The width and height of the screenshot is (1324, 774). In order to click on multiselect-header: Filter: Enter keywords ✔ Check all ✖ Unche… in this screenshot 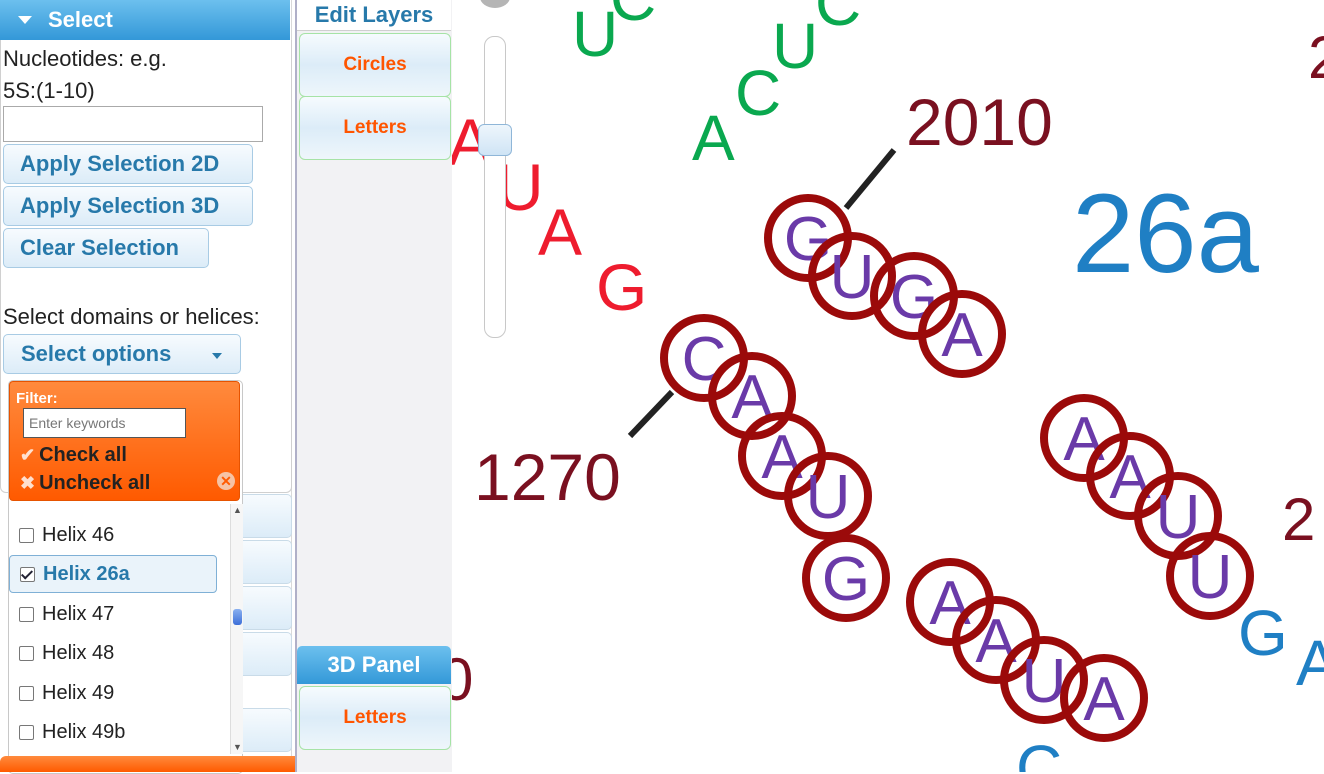, I will do `click(124, 441)`.